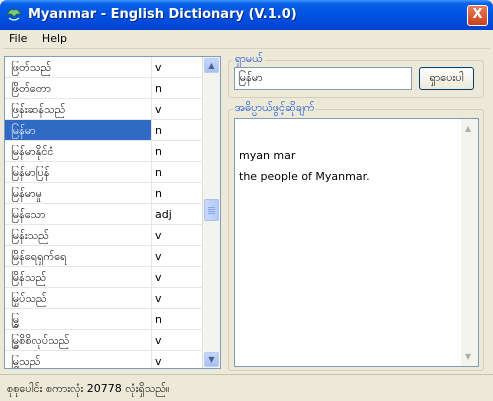 This screenshot has height=401, width=493. Describe the element at coordinates (103, 193) in the screenshot. I see `list-item: မြန်မာမှု n` at that location.